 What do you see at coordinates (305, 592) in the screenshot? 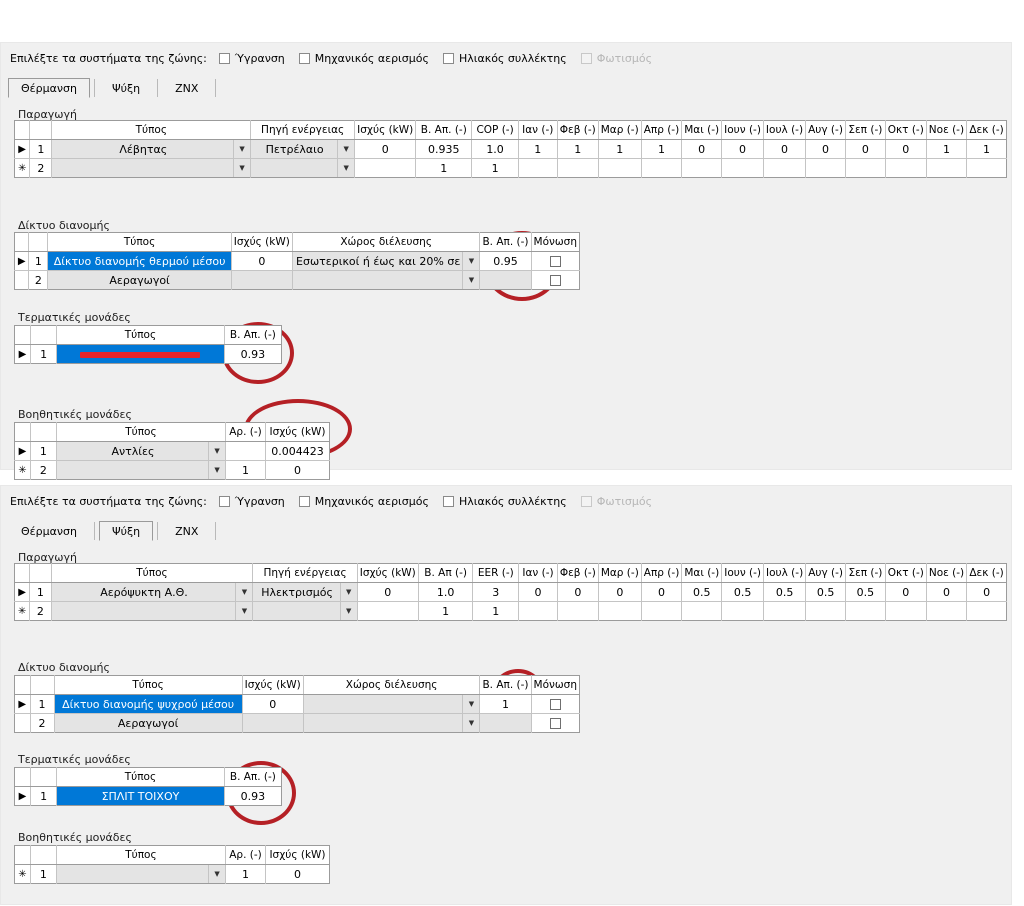
I see `cell-energy-source: Ηλεκτρισμός ▼` at bounding box center [305, 592].